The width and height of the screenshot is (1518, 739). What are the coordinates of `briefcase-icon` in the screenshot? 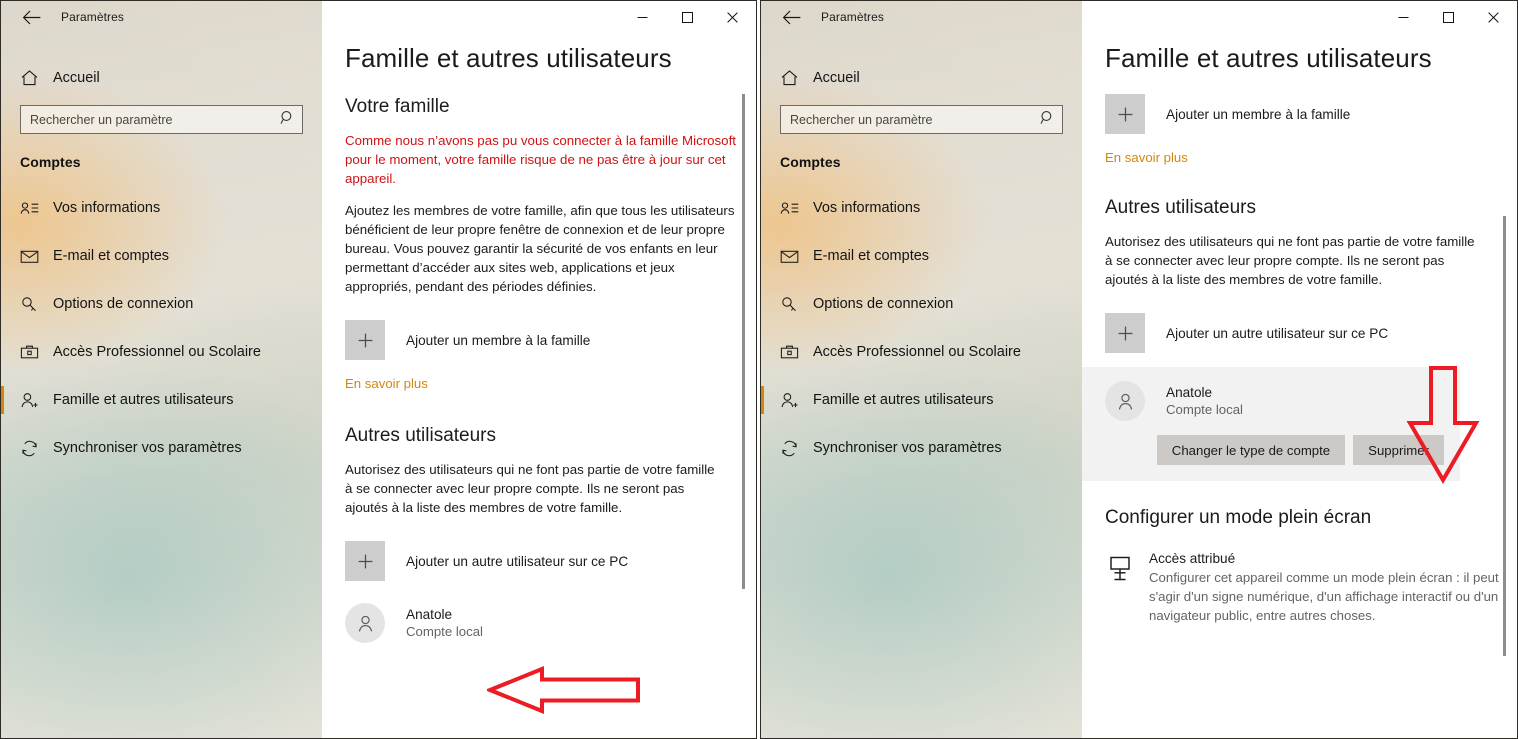 It's located at (33, 352).